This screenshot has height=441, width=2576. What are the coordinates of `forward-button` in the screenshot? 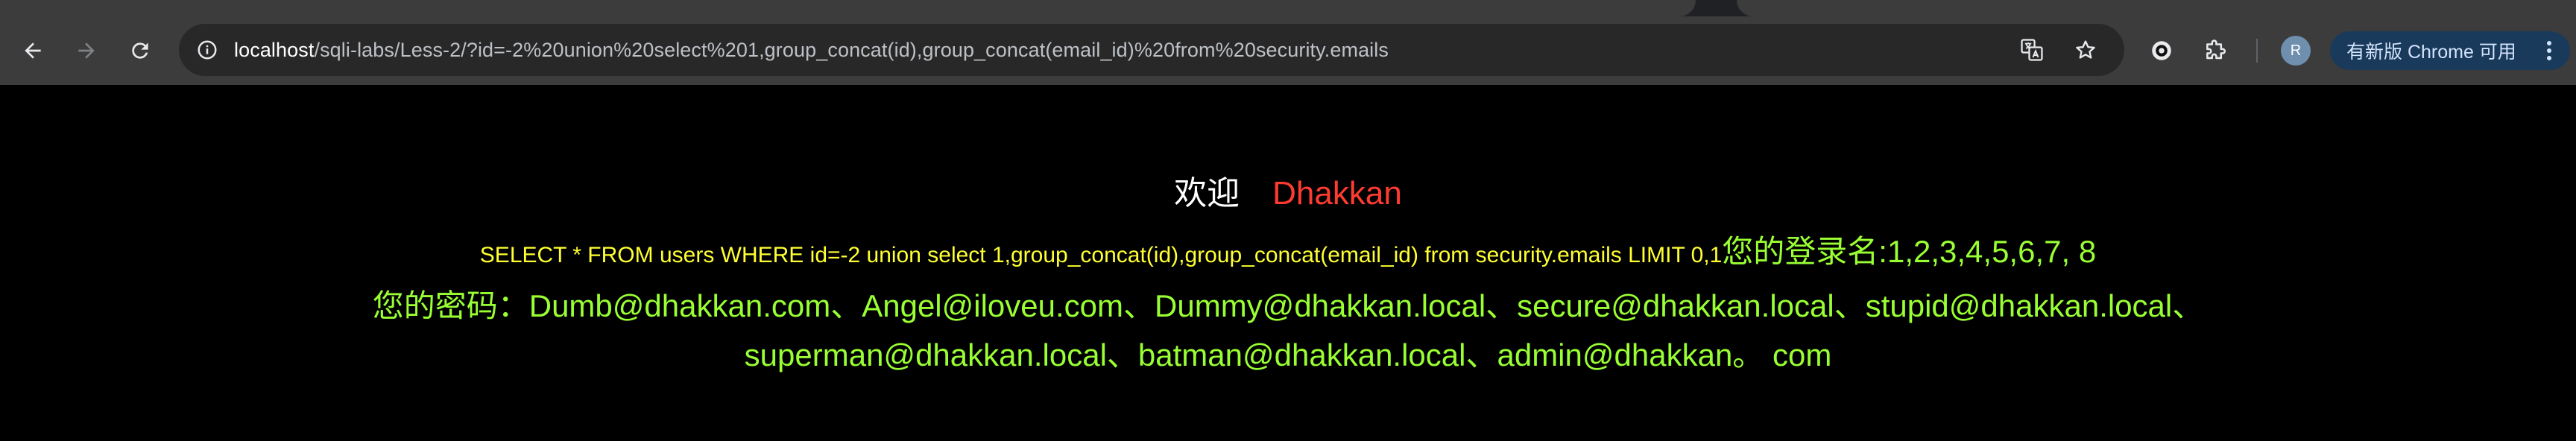 It's located at (87, 51).